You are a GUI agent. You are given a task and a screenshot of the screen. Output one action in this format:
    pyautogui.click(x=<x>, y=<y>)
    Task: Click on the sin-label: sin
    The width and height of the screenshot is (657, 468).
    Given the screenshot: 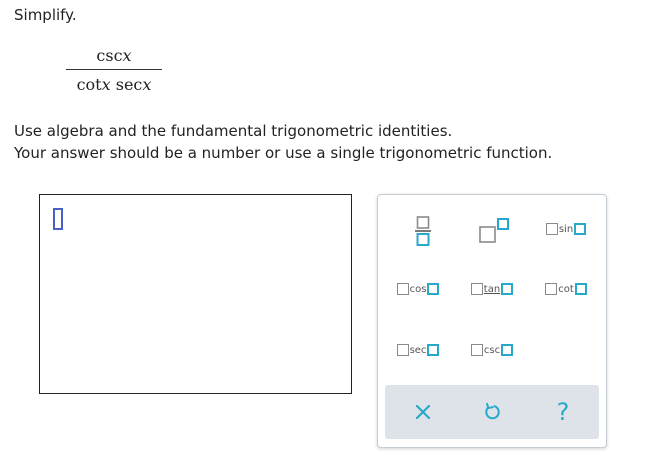 What is the action you would take?
    pyautogui.click(x=566, y=229)
    